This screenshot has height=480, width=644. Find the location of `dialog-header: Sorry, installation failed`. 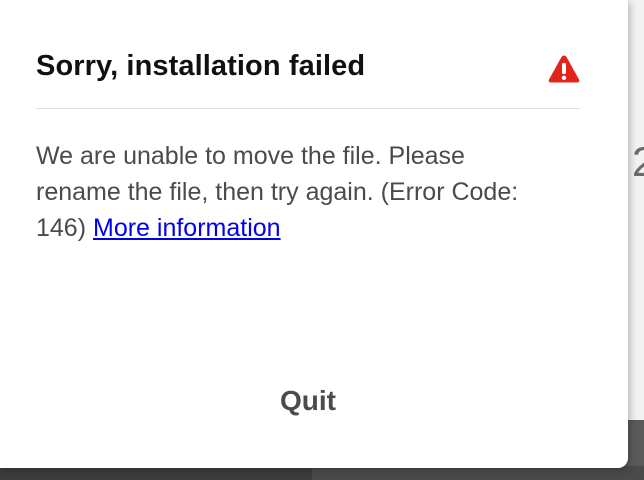

dialog-header: Sorry, installation failed is located at coordinates (308, 78).